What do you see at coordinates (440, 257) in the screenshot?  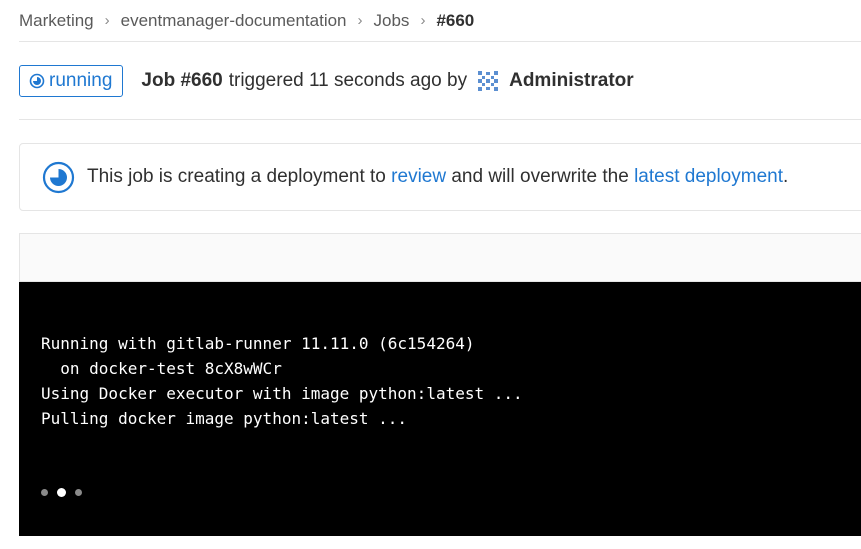 I see `log-toolbar` at bounding box center [440, 257].